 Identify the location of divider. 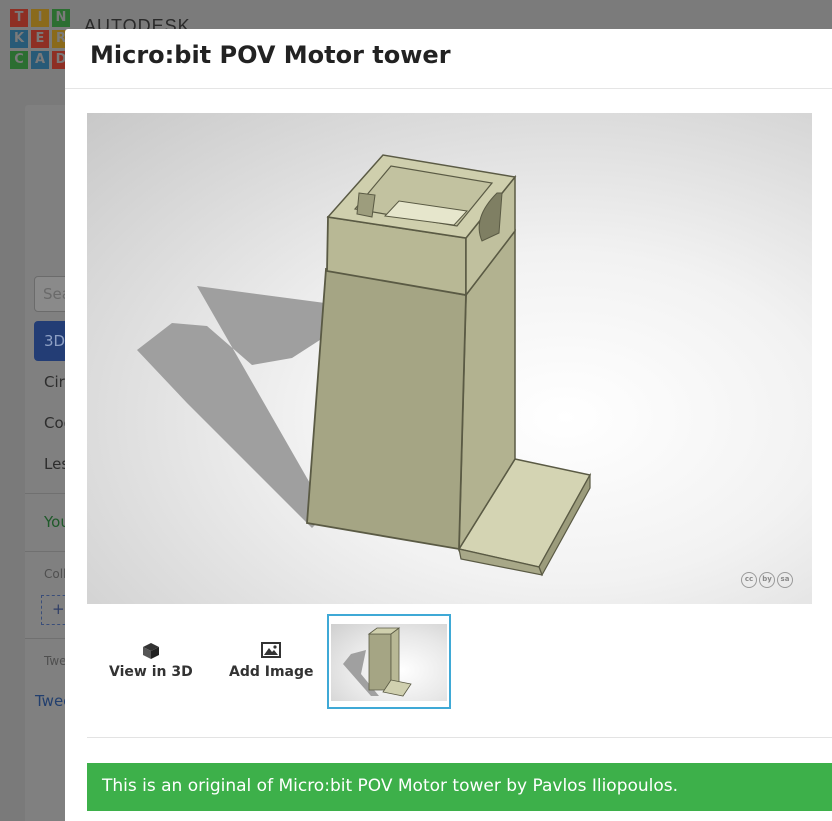
(459, 737).